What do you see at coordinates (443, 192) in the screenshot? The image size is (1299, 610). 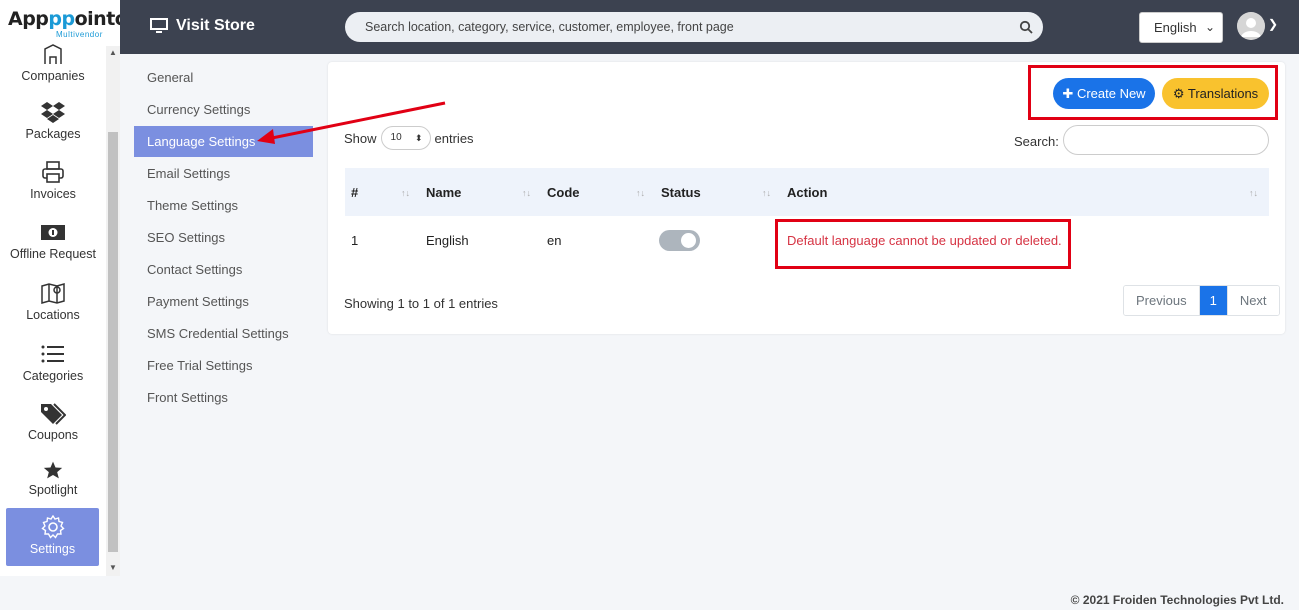 I see `column-name: Name` at bounding box center [443, 192].